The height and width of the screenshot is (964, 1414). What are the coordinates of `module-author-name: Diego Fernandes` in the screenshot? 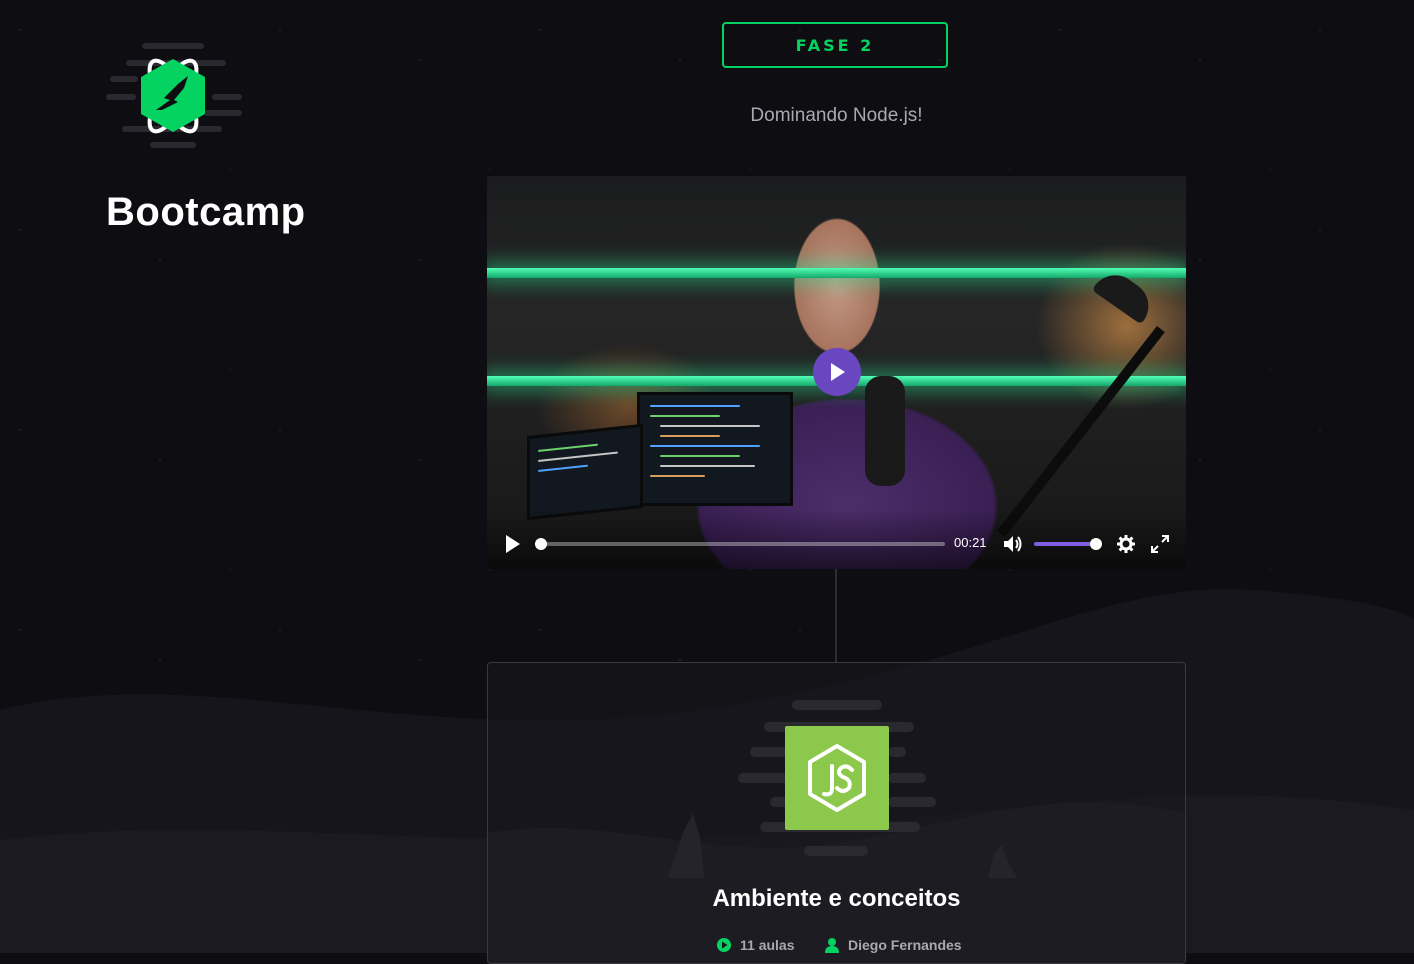 It's located at (905, 945).